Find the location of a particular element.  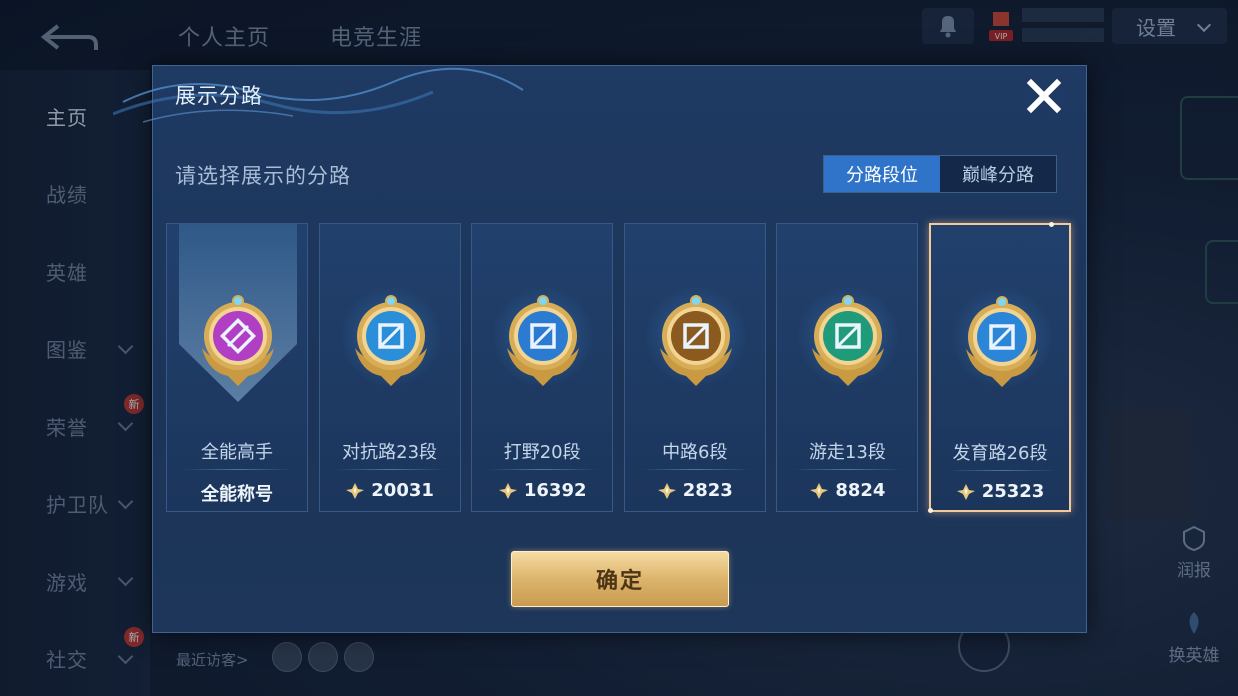

lane-score: 8824 is located at coordinates (847, 490).